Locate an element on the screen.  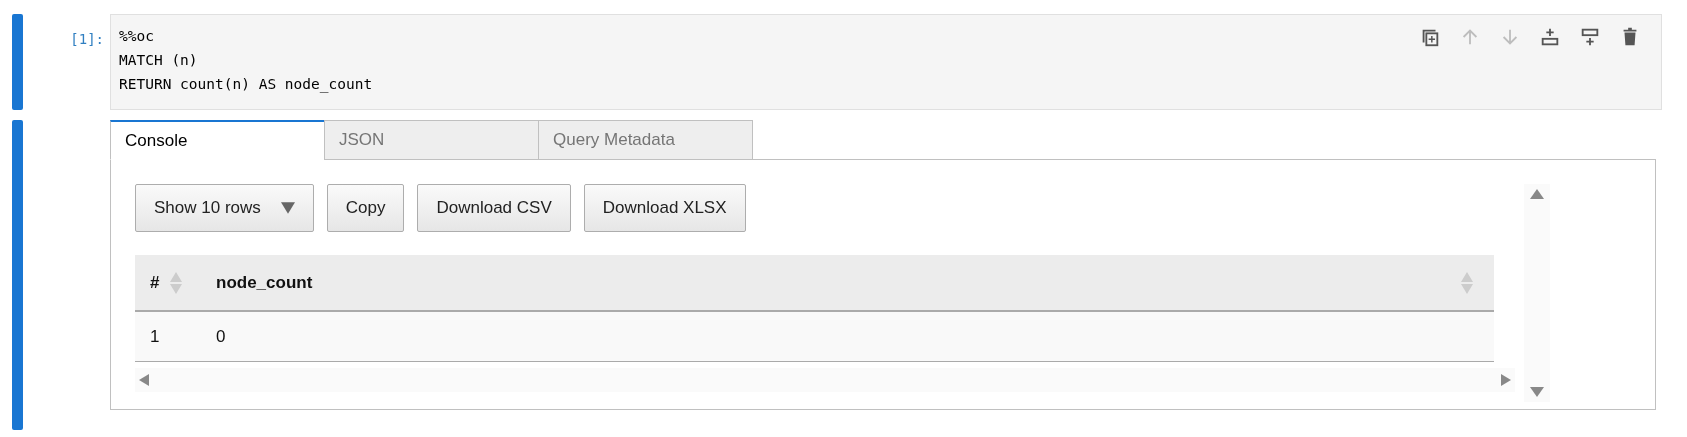
tab: Console is located at coordinates (217, 140).